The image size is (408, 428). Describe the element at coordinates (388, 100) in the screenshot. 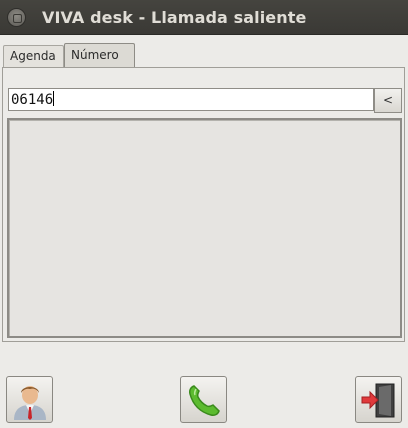

I see `backspace-button: <` at that location.